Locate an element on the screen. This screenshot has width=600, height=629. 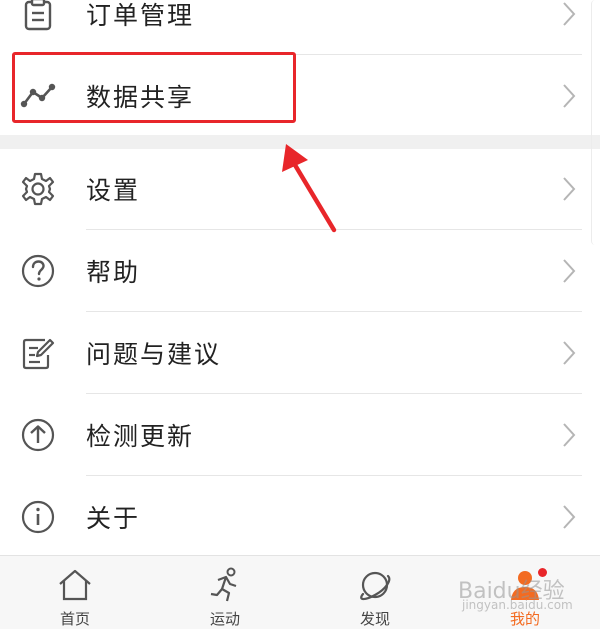
tab-label: 运动 is located at coordinates (224, 619).